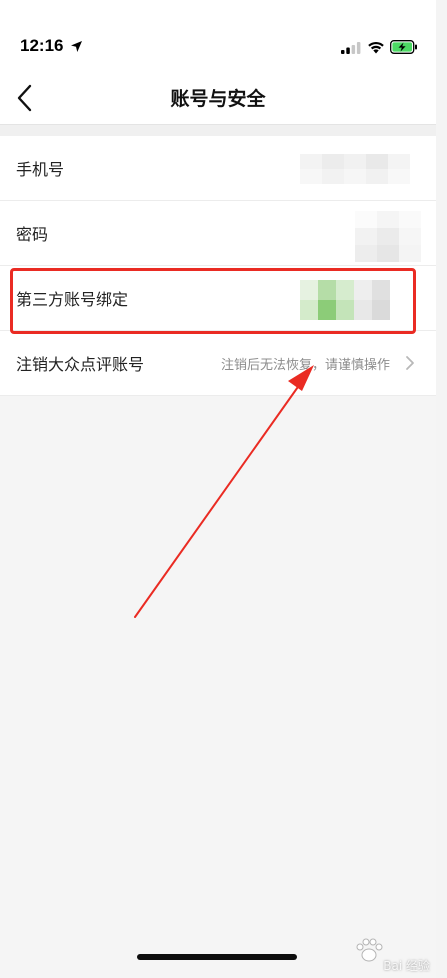 This screenshot has width=447, height=978. I want to click on home-indicator, so click(217, 957).